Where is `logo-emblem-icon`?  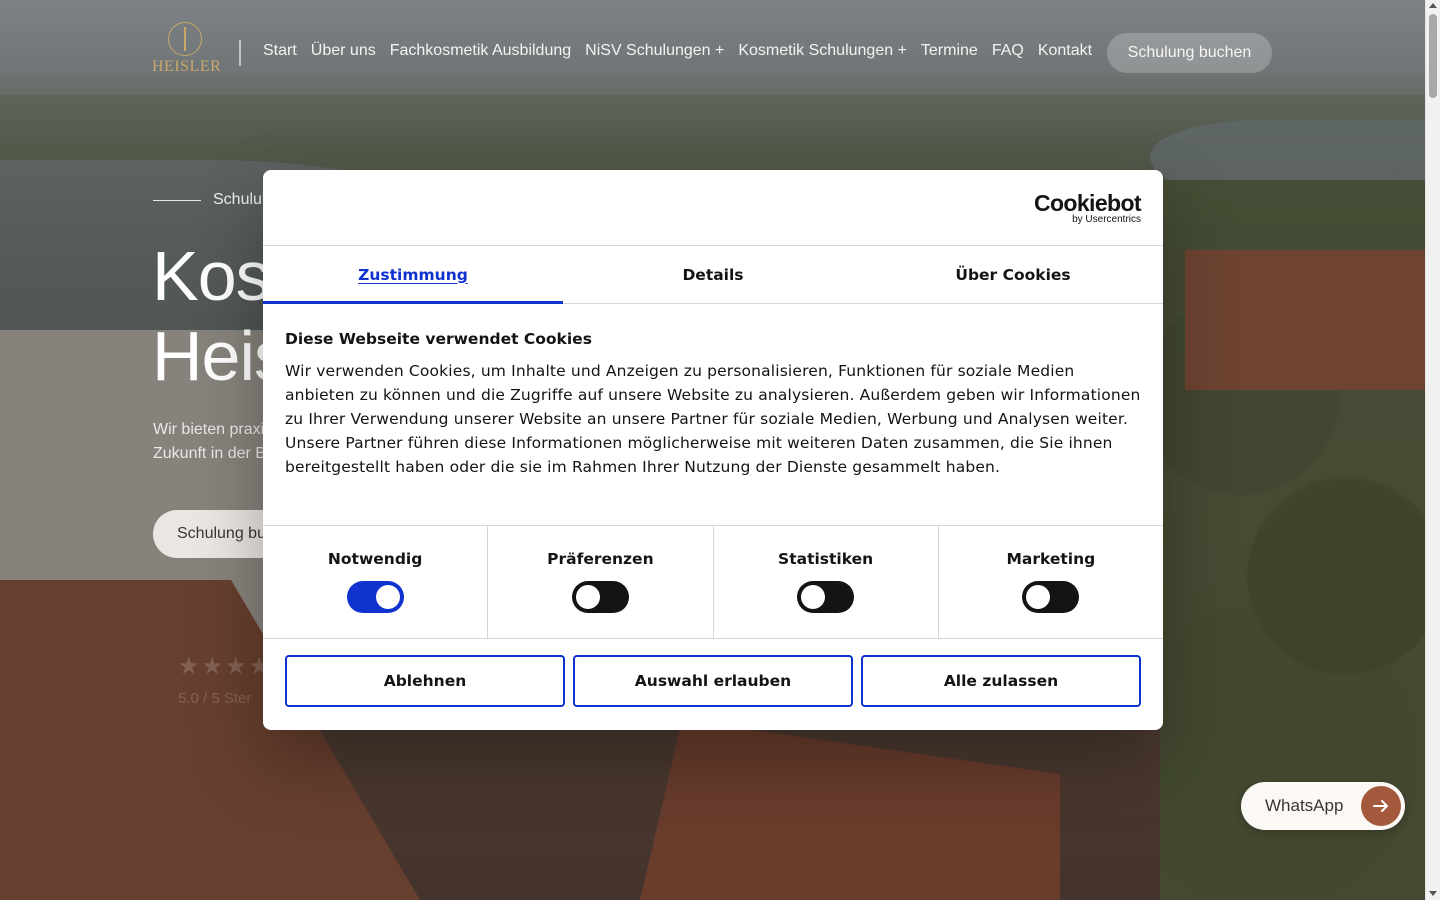
logo-emblem-icon is located at coordinates (185, 39).